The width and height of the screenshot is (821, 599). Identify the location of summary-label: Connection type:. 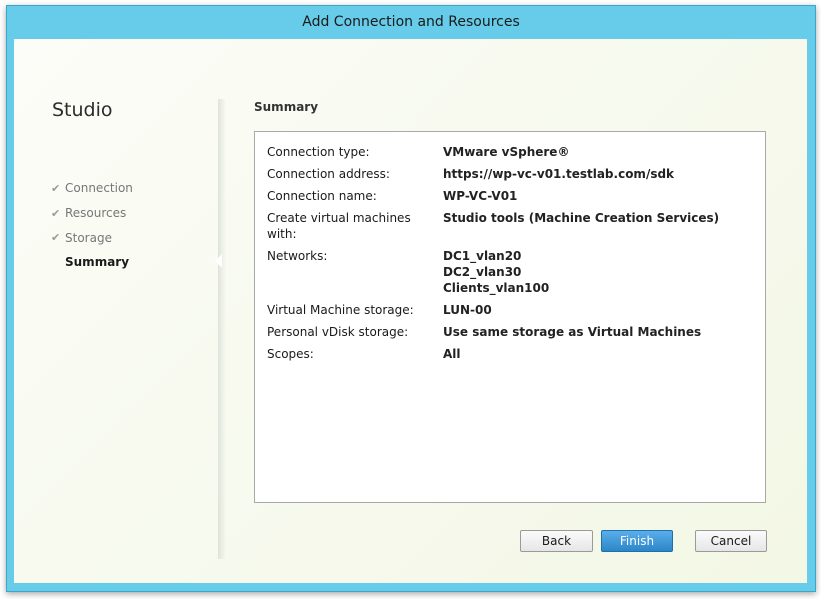
(318, 152).